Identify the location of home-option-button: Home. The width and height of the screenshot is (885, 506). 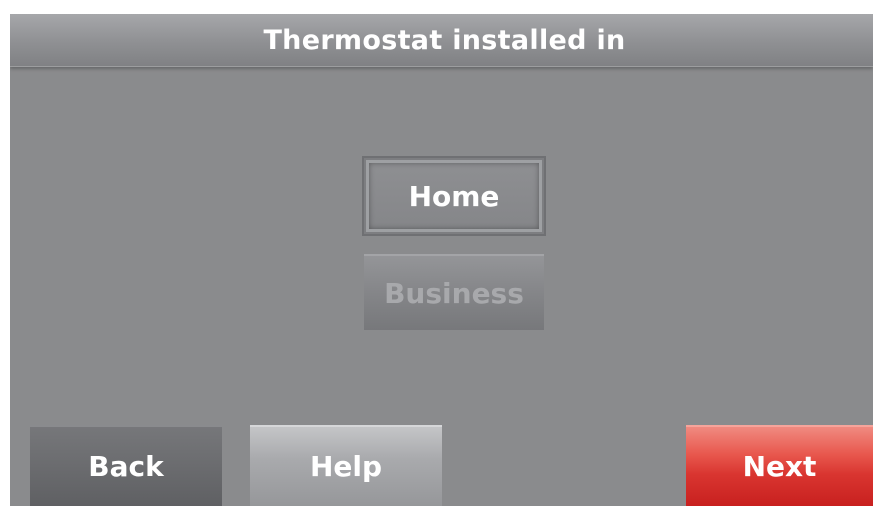
(454, 196).